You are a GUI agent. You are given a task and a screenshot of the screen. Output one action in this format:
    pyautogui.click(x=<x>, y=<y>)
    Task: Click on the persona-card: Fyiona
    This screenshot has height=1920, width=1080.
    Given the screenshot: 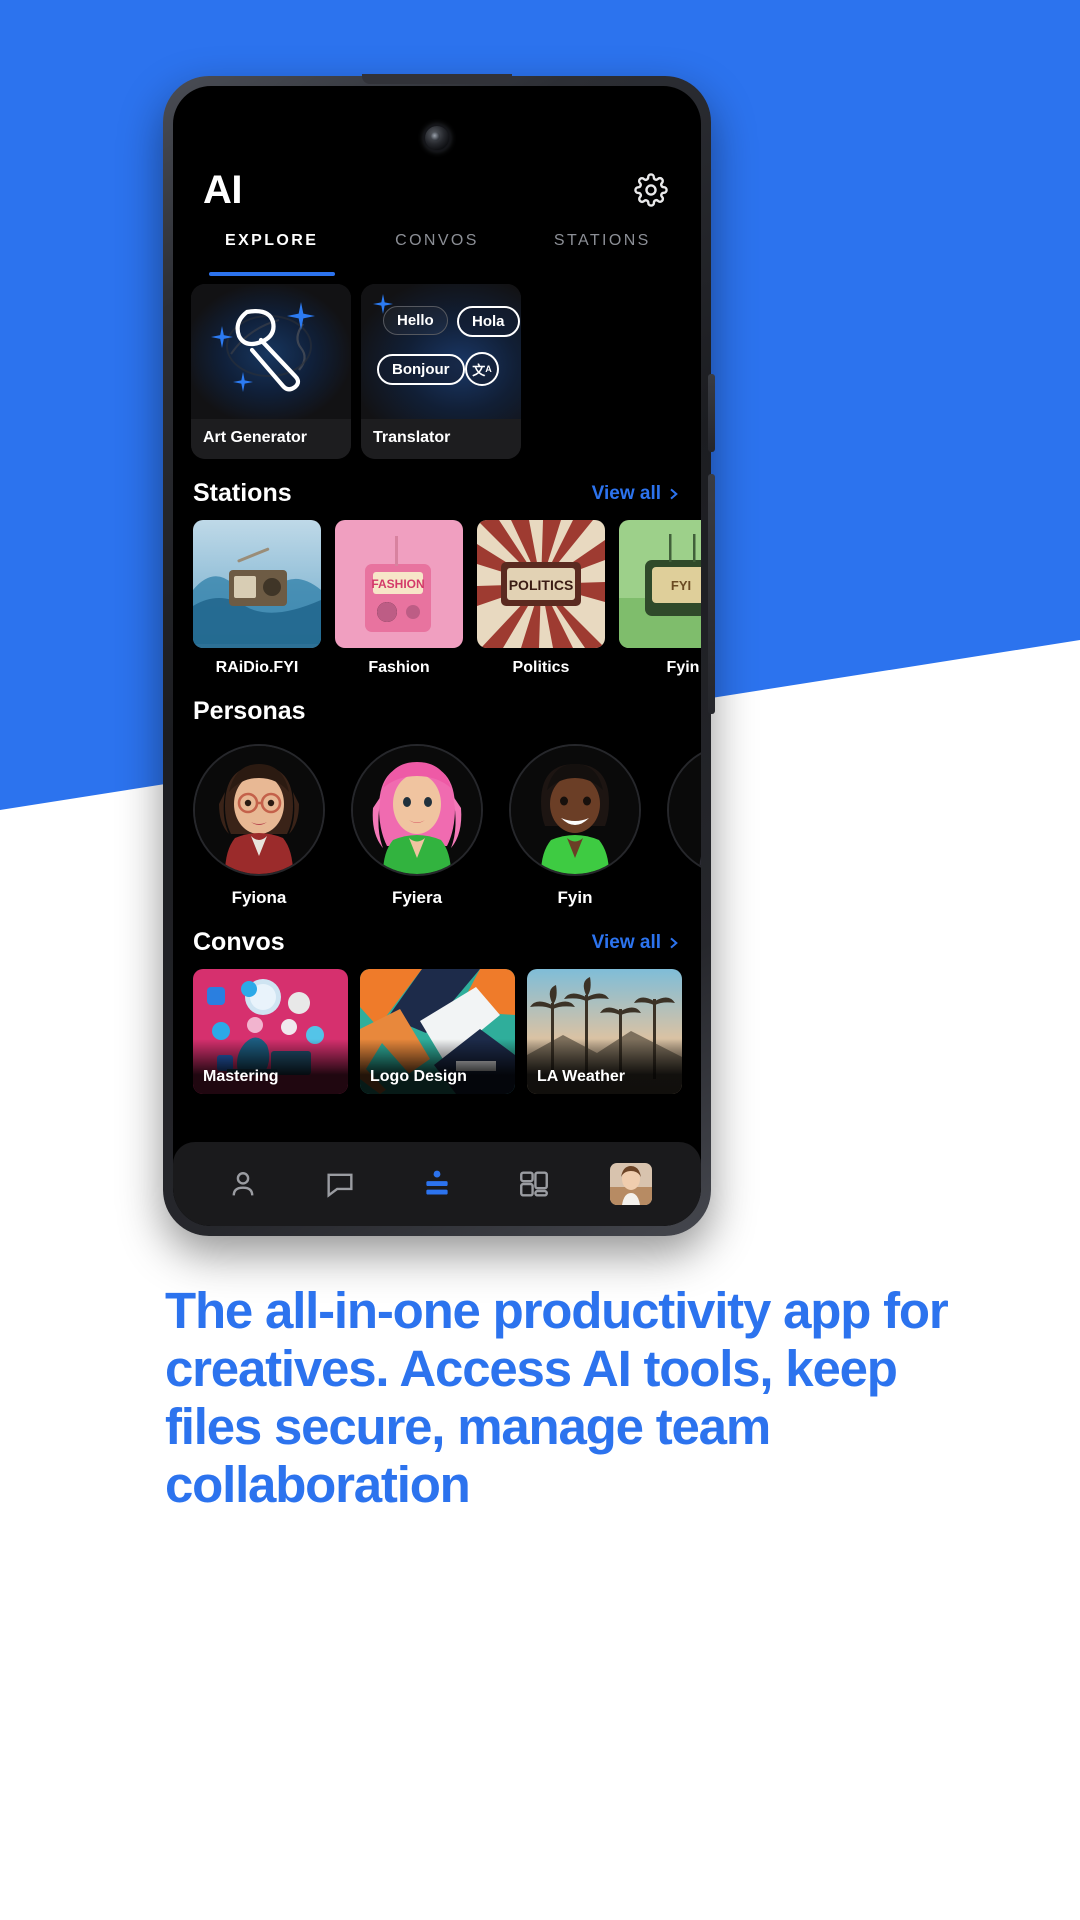 What is the action you would take?
    pyautogui.click(x=259, y=826)
    